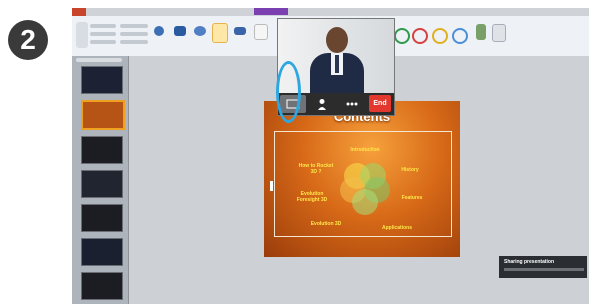  What do you see at coordinates (271, 186) in the screenshot?
I see `resize-handle` at bounding box center [271, 186].